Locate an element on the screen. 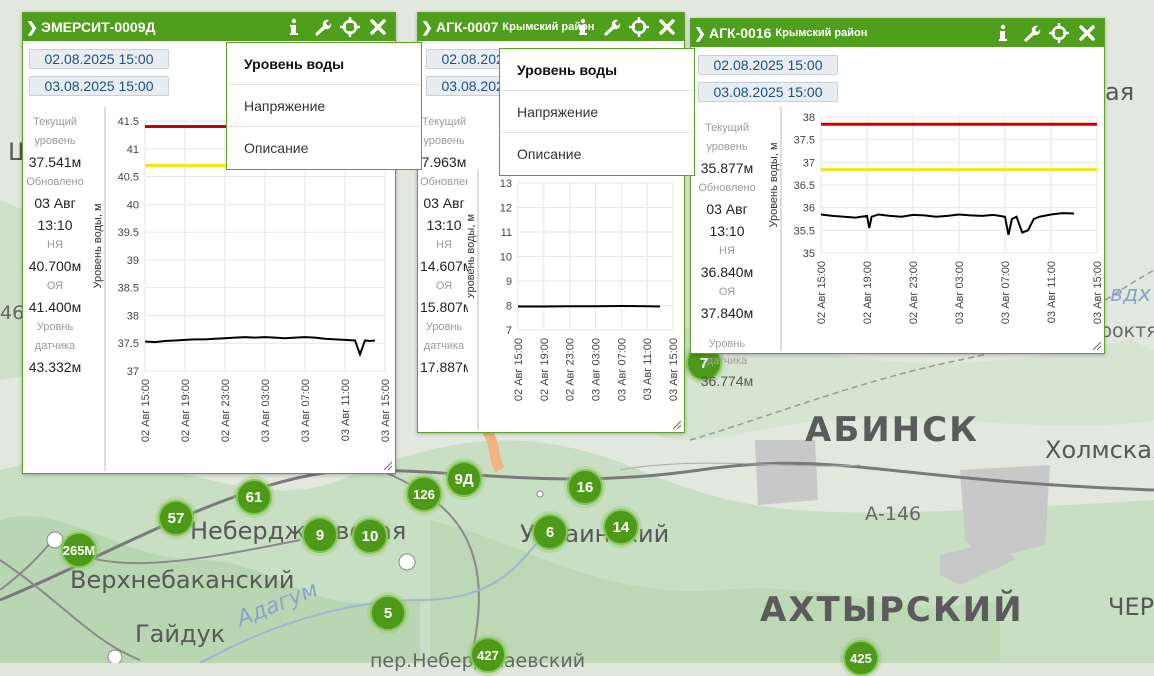 The height and width of the screenshot is (676, 1154). info-nya: НЯ 40.700м is located at coordinates (55, 256).